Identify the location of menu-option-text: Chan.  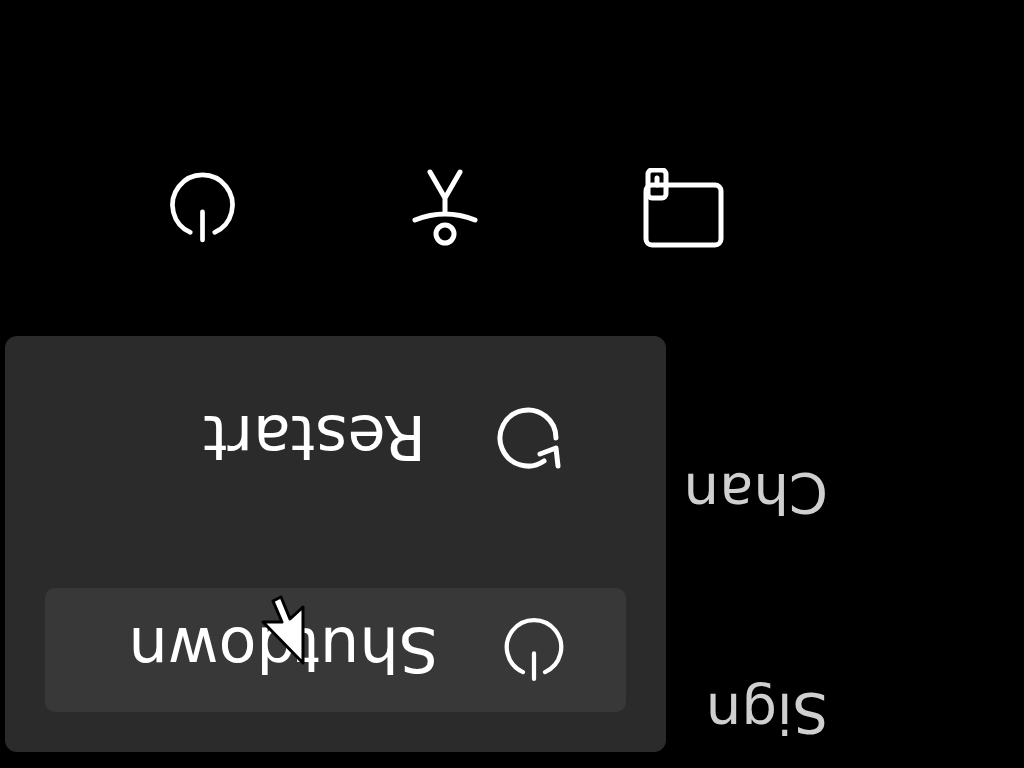
(755, 493).